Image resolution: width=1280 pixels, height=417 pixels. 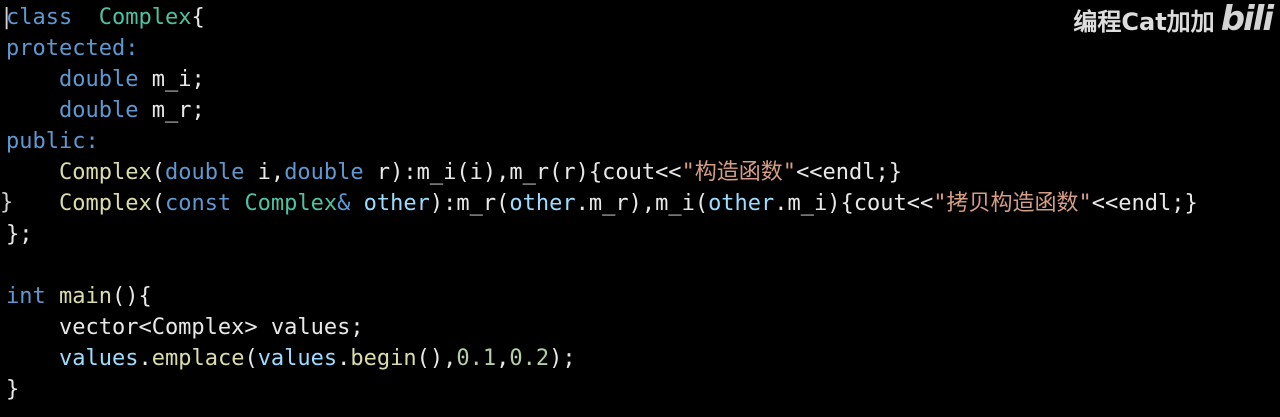 I want to click on code-token-kw: int, so click(x=26, y=296).